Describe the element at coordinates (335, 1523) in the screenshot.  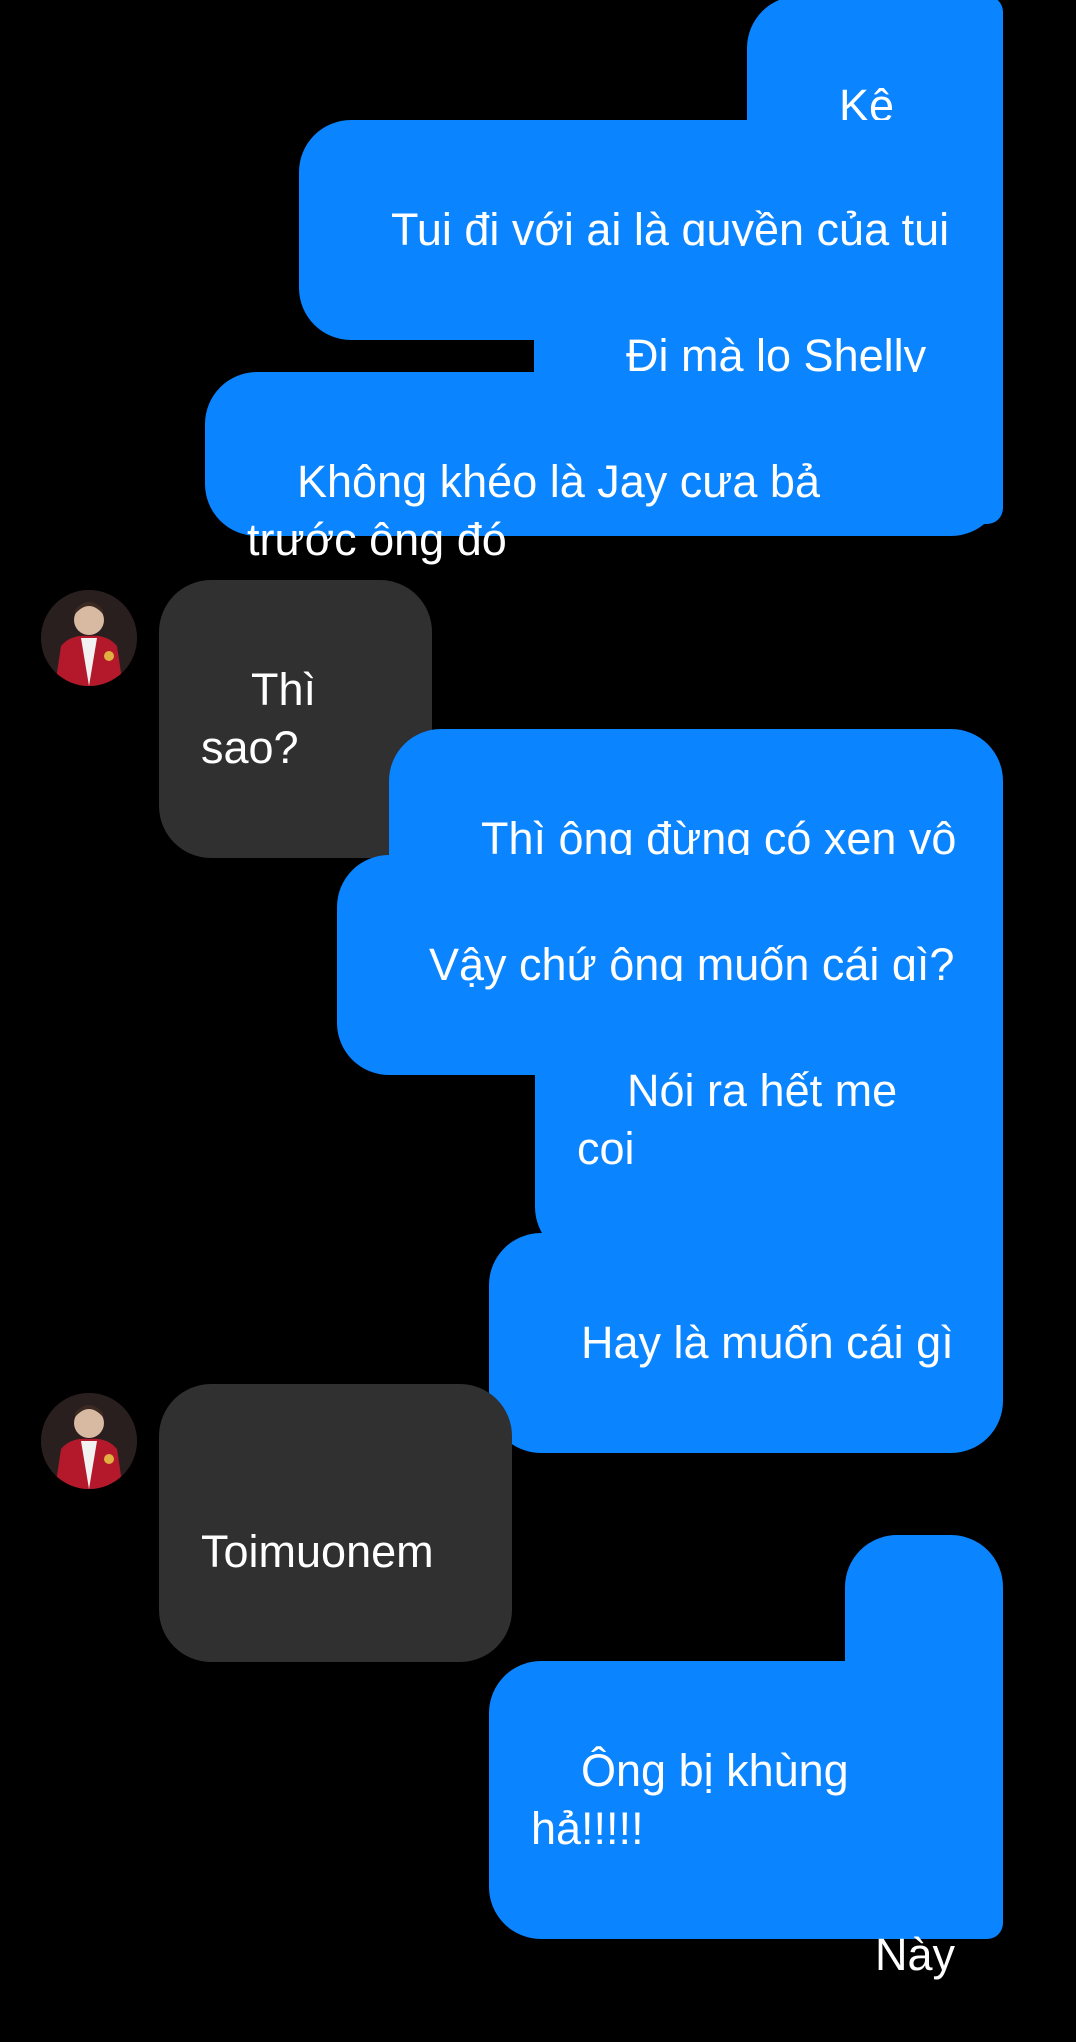
I see `message-bubble-received: Toimuonem` at that location.